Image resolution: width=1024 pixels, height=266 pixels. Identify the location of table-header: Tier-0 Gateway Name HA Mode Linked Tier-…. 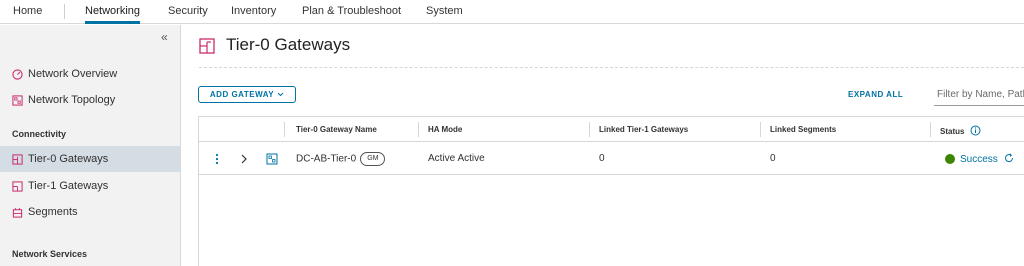
(611, 129).